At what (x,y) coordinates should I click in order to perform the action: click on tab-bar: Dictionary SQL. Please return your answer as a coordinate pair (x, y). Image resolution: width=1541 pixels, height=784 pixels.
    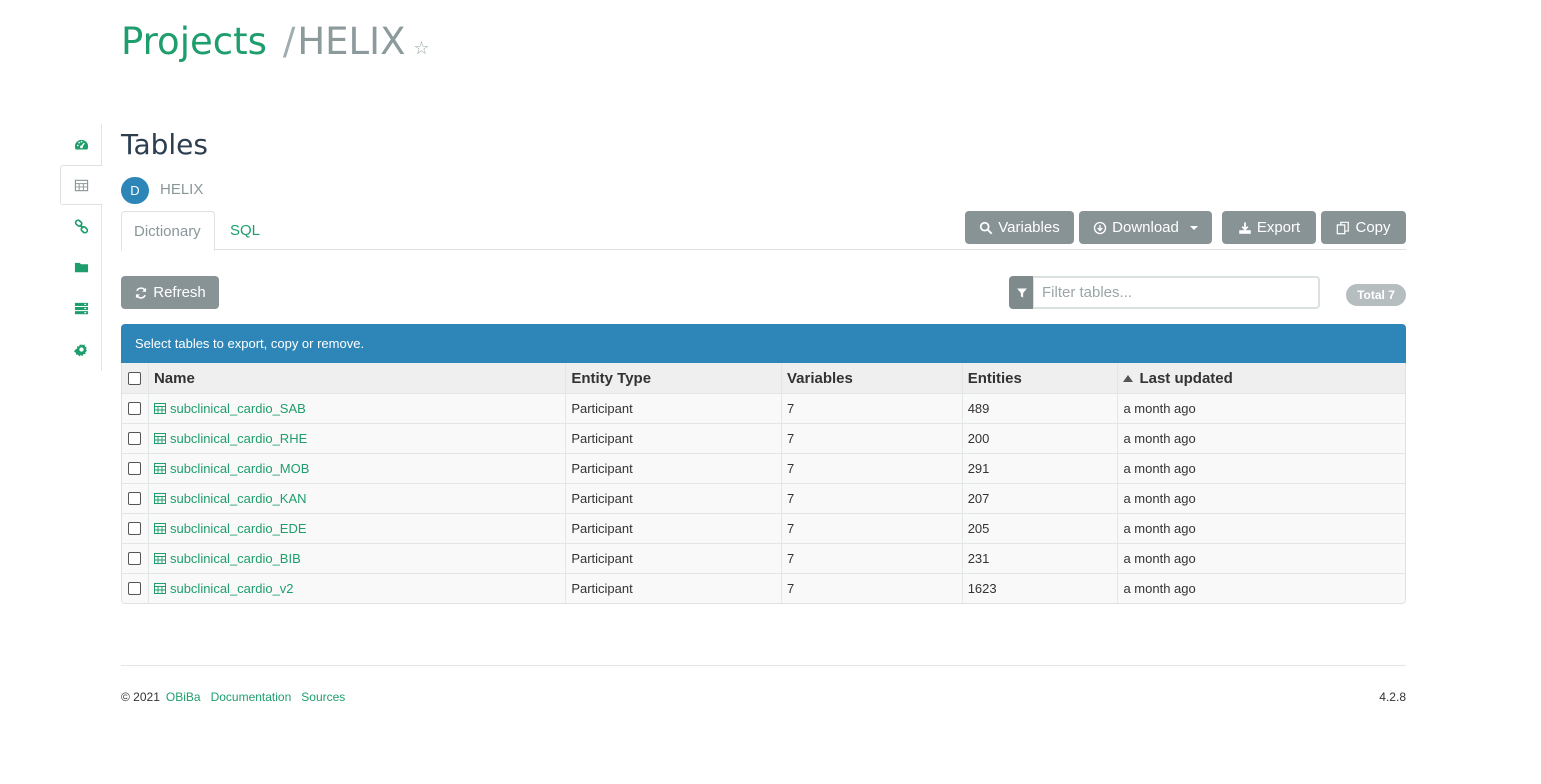
    Looking at the image, I should click on (763, 231).